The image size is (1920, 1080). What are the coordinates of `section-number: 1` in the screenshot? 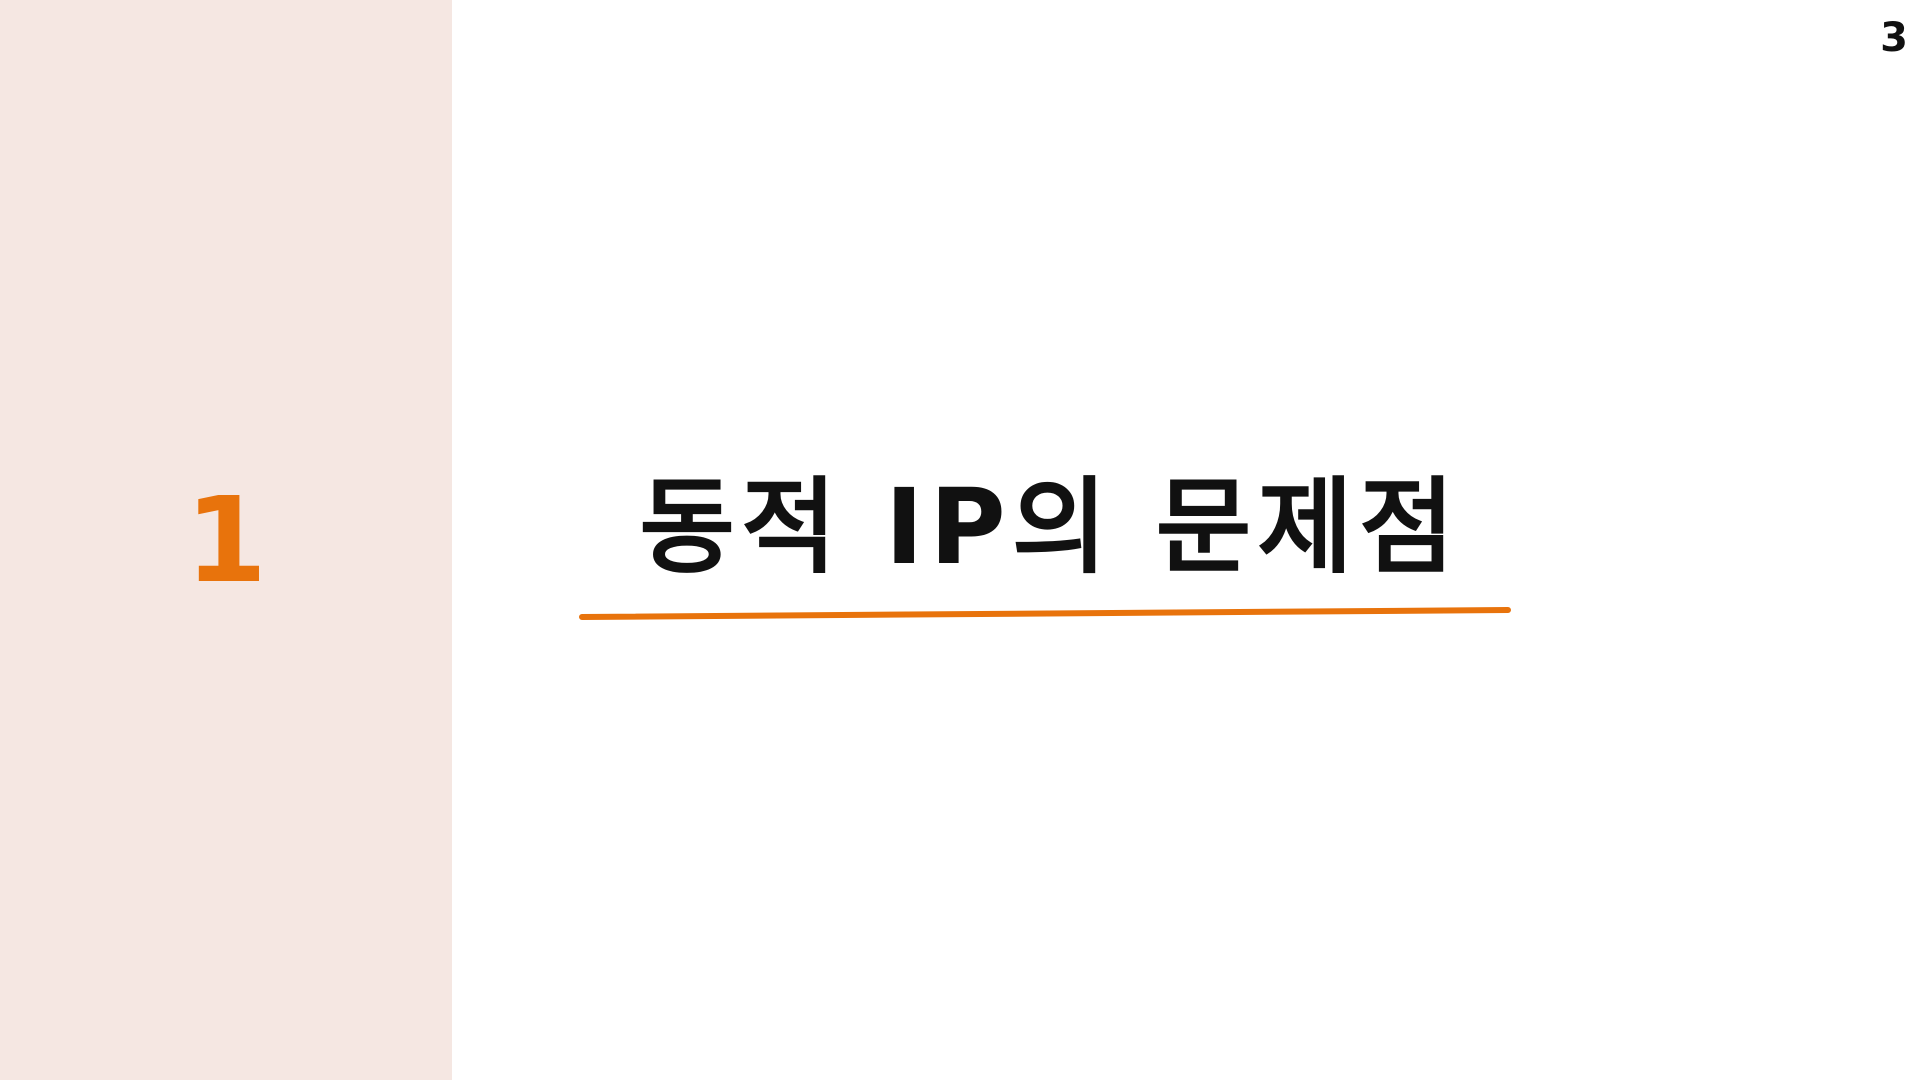 It's located at (226, 540).